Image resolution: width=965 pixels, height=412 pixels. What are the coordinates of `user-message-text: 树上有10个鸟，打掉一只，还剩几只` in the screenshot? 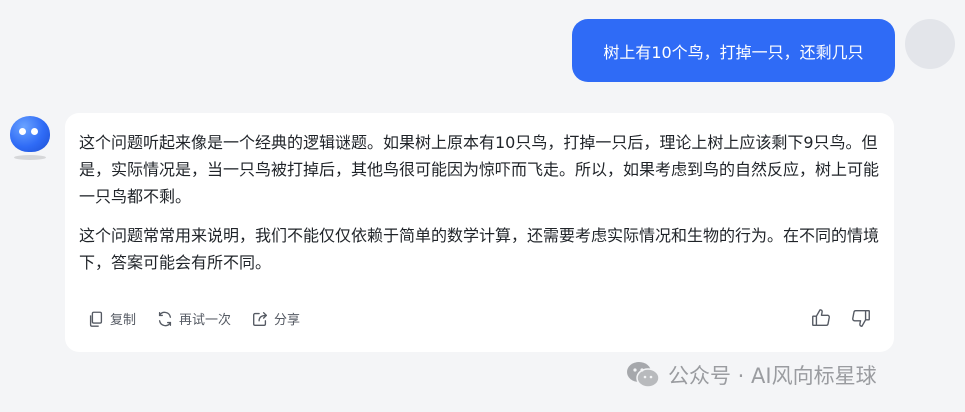 It's located at (733, 52).